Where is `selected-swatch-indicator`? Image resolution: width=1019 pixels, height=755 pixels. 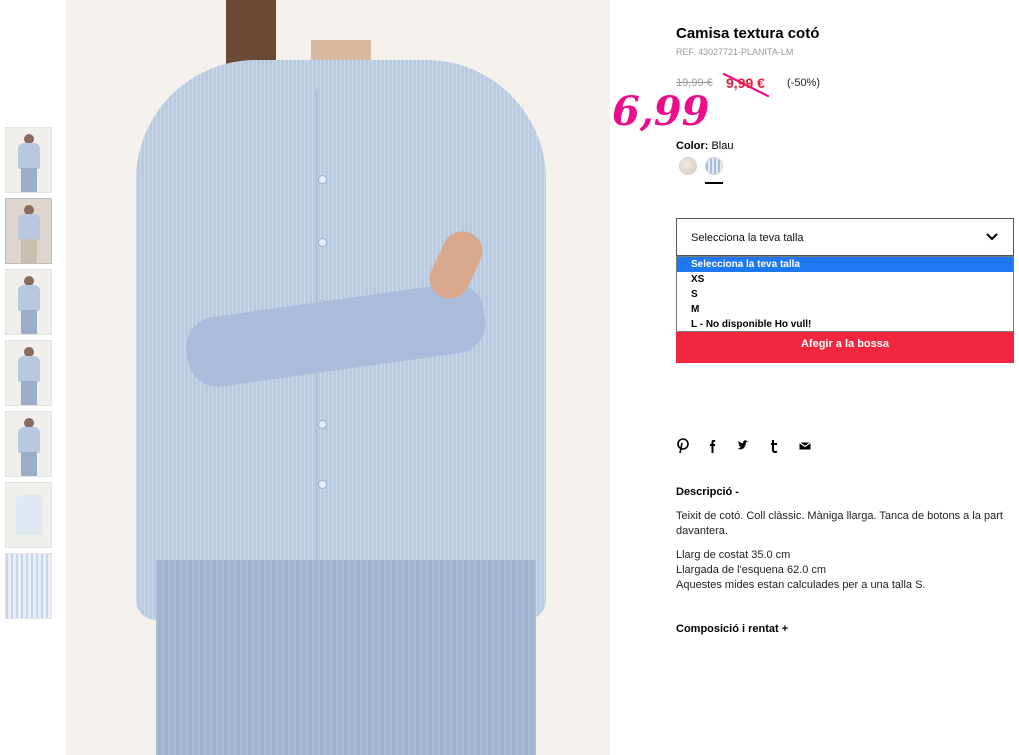
selected-swatch-indicator is located at coordinates (714, 183).